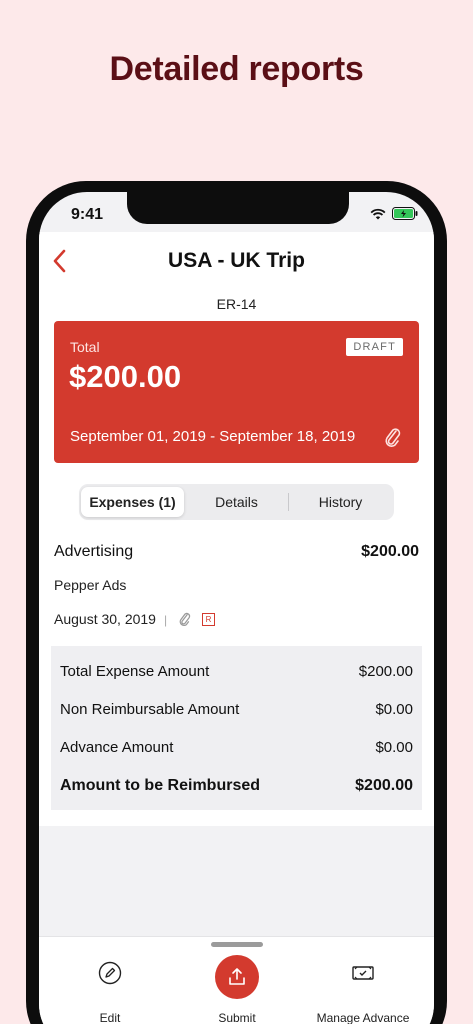 The width and height of the screenshot is (473, 1024). What do you see at coordinates (208, 619) in the screenshot?
I see `receipt-badge: R` at bounding box center [208, 619].